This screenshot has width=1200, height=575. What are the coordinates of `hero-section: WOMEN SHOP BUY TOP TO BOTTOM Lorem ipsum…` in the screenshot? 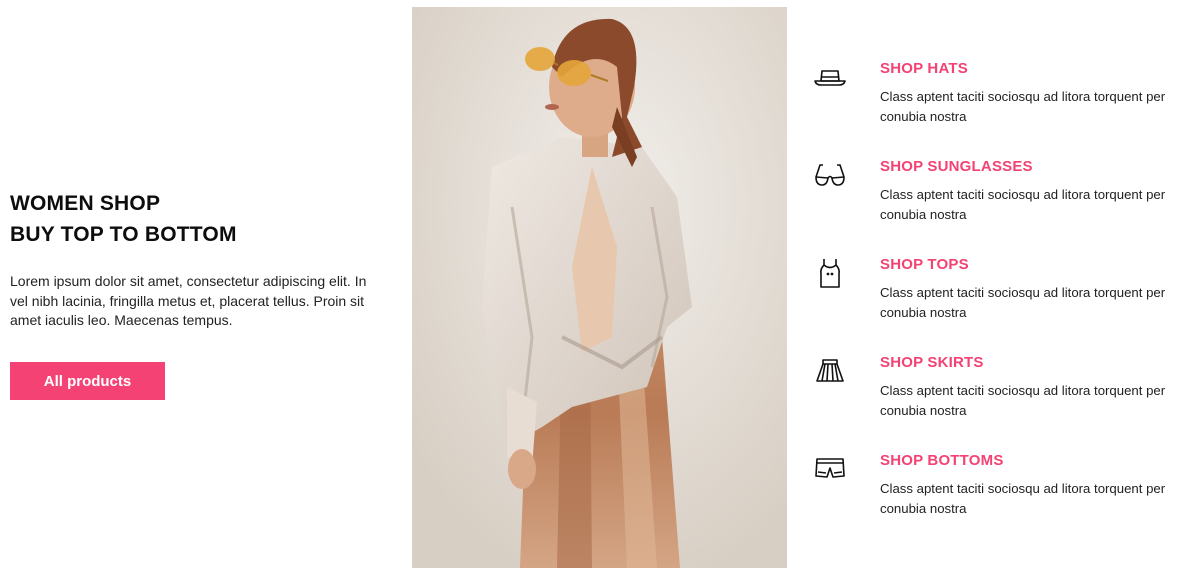 It's located at (197, 294).